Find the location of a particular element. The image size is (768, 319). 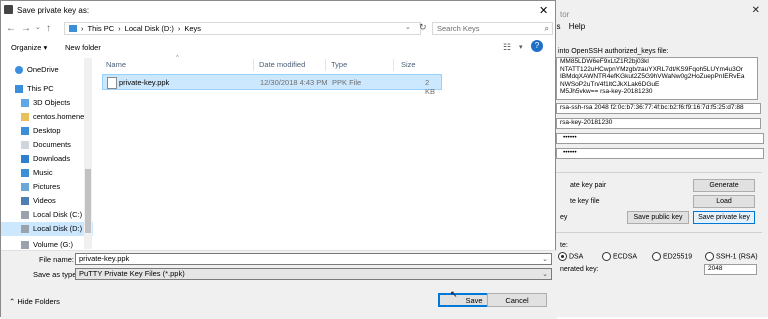

comment-field: rsa-key-20181230 is located at coordinates (658, 123).